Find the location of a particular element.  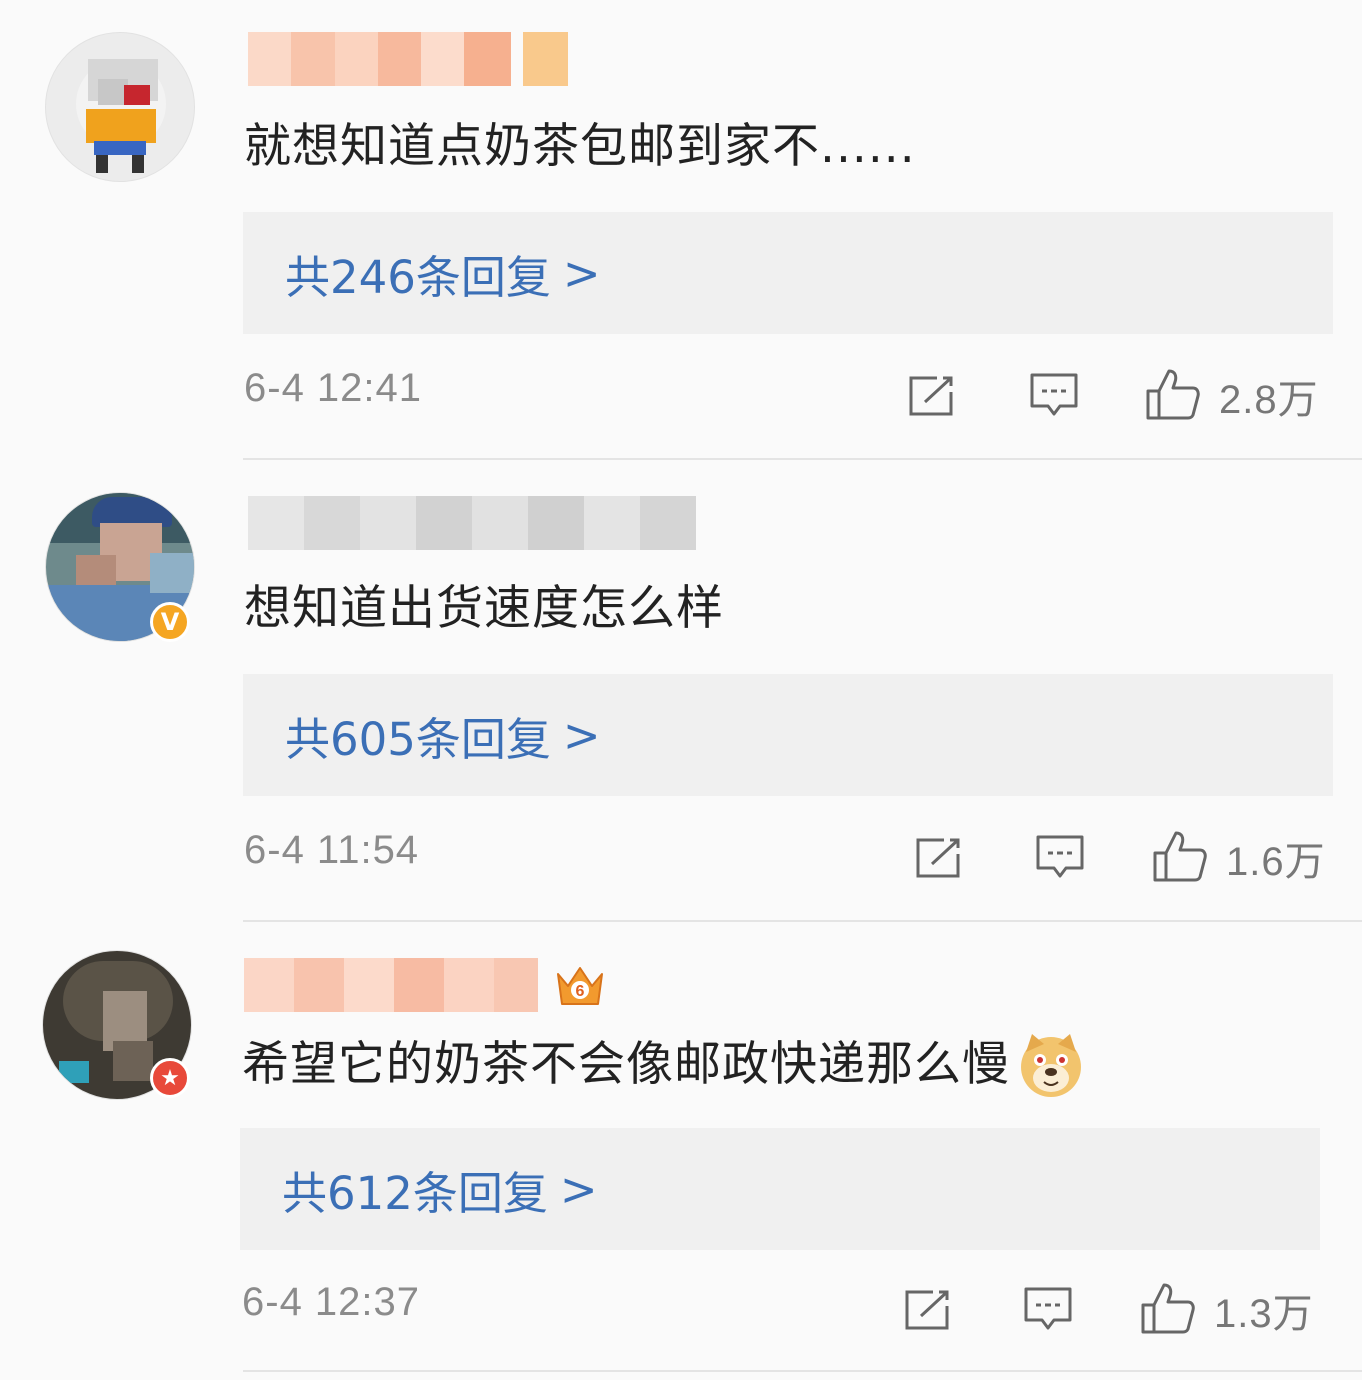

reply-summary-box: 共605条回复 > is located at coordinates (788, 735).